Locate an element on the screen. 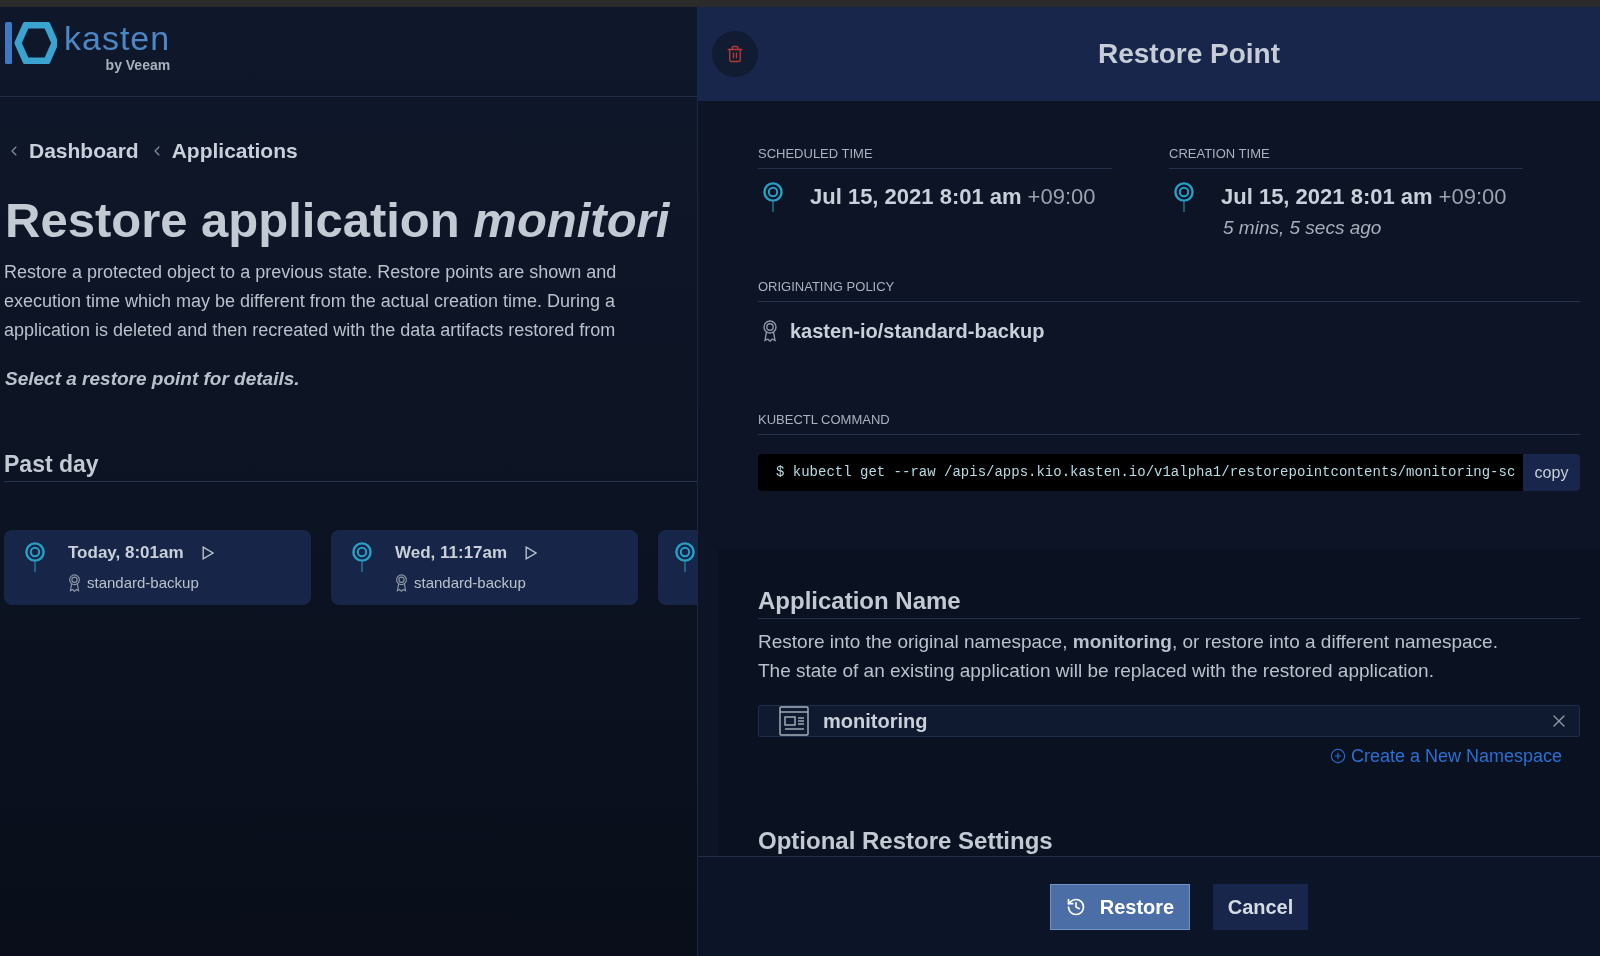 Image resolution: width=1600 pixels, height=956 pixels. create-namespace-link: Create a New Namespace is located at coordinates (1445, 756).